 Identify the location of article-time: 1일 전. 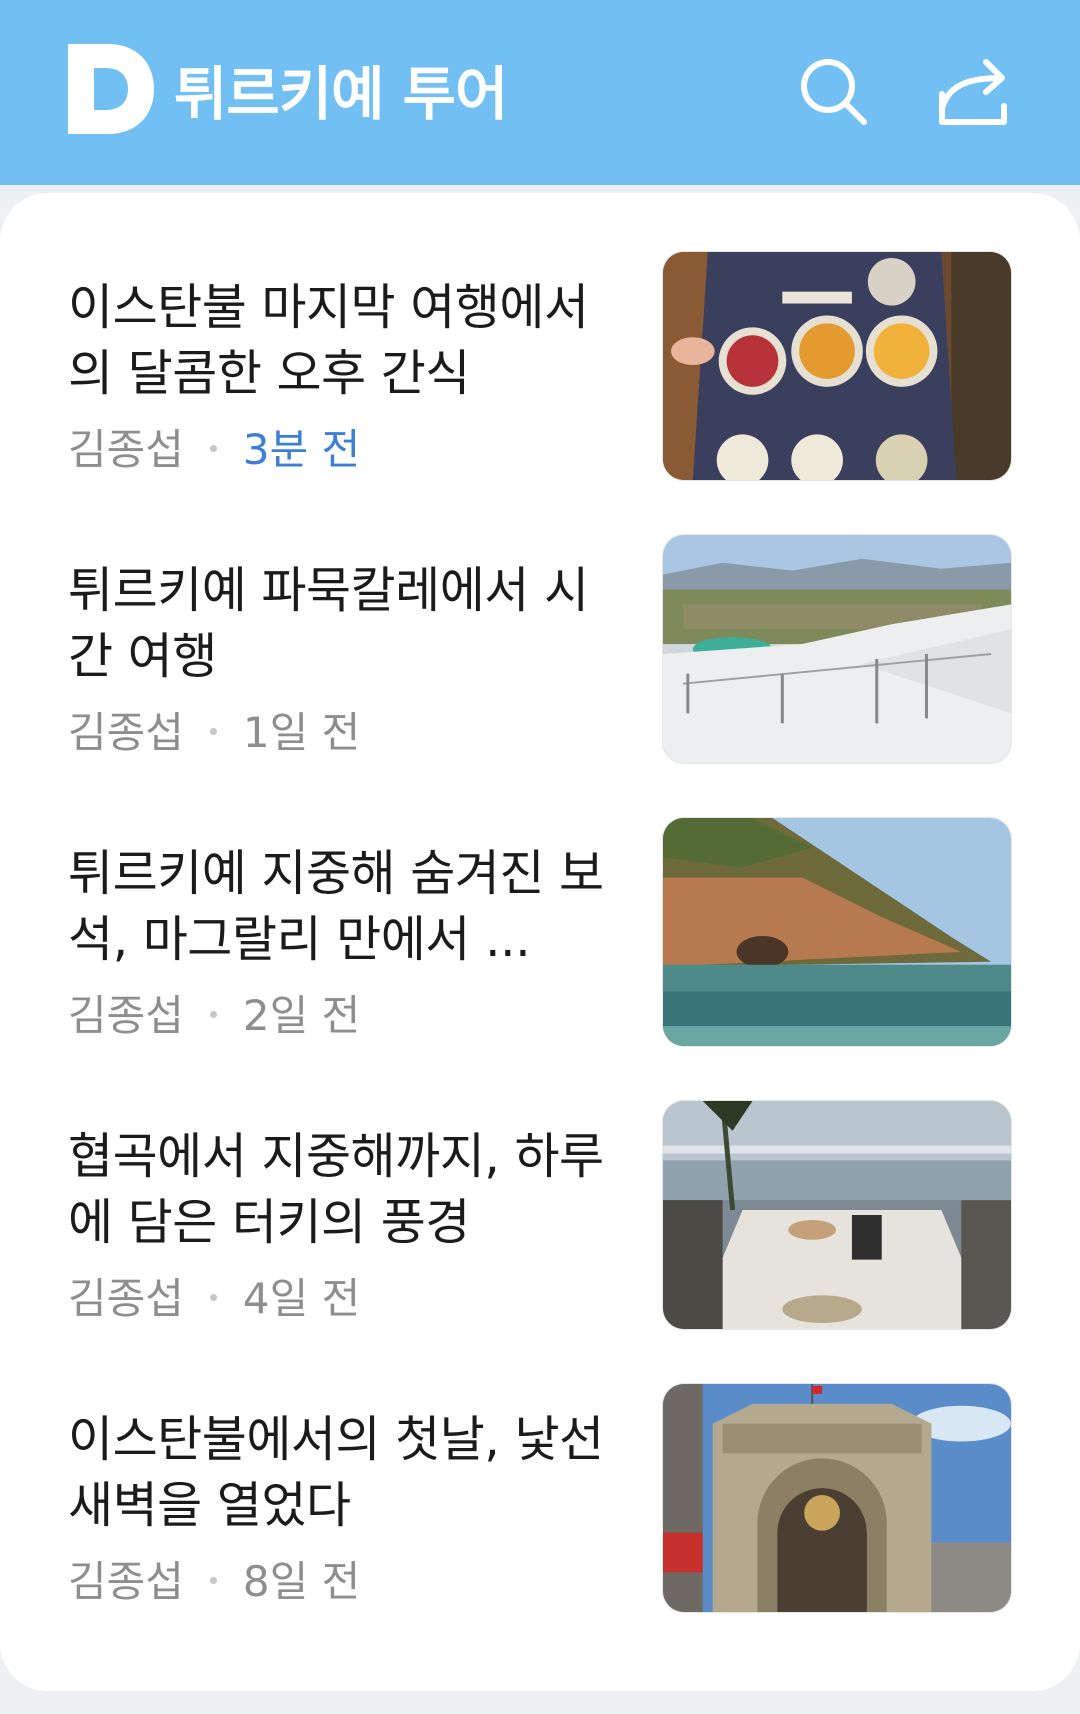
(301, 732).